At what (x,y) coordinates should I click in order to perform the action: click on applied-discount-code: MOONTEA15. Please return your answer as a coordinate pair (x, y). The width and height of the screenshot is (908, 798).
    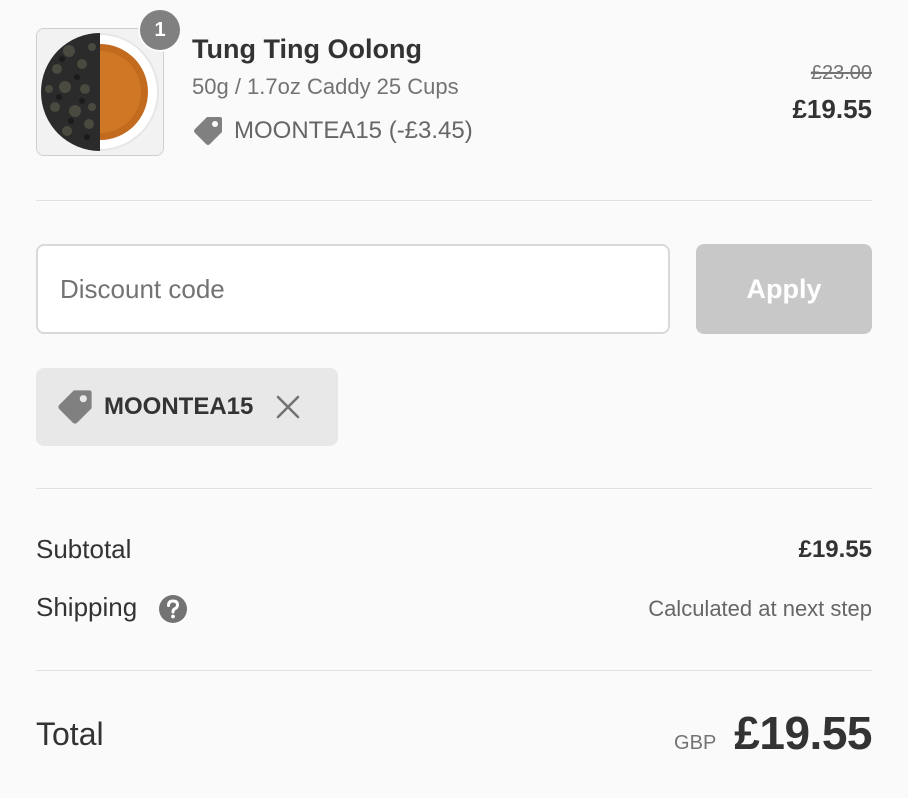
    Looking at the image, I should click on (179, 406).